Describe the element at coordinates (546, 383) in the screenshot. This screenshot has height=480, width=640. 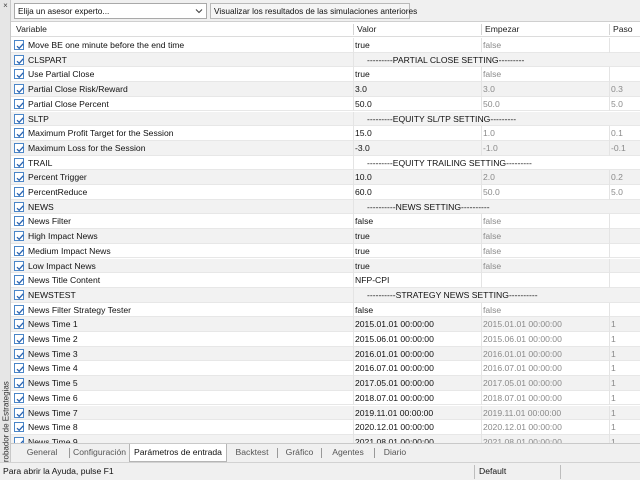
I see `start-cell: 2017.05.01 00:00:00` at that location.